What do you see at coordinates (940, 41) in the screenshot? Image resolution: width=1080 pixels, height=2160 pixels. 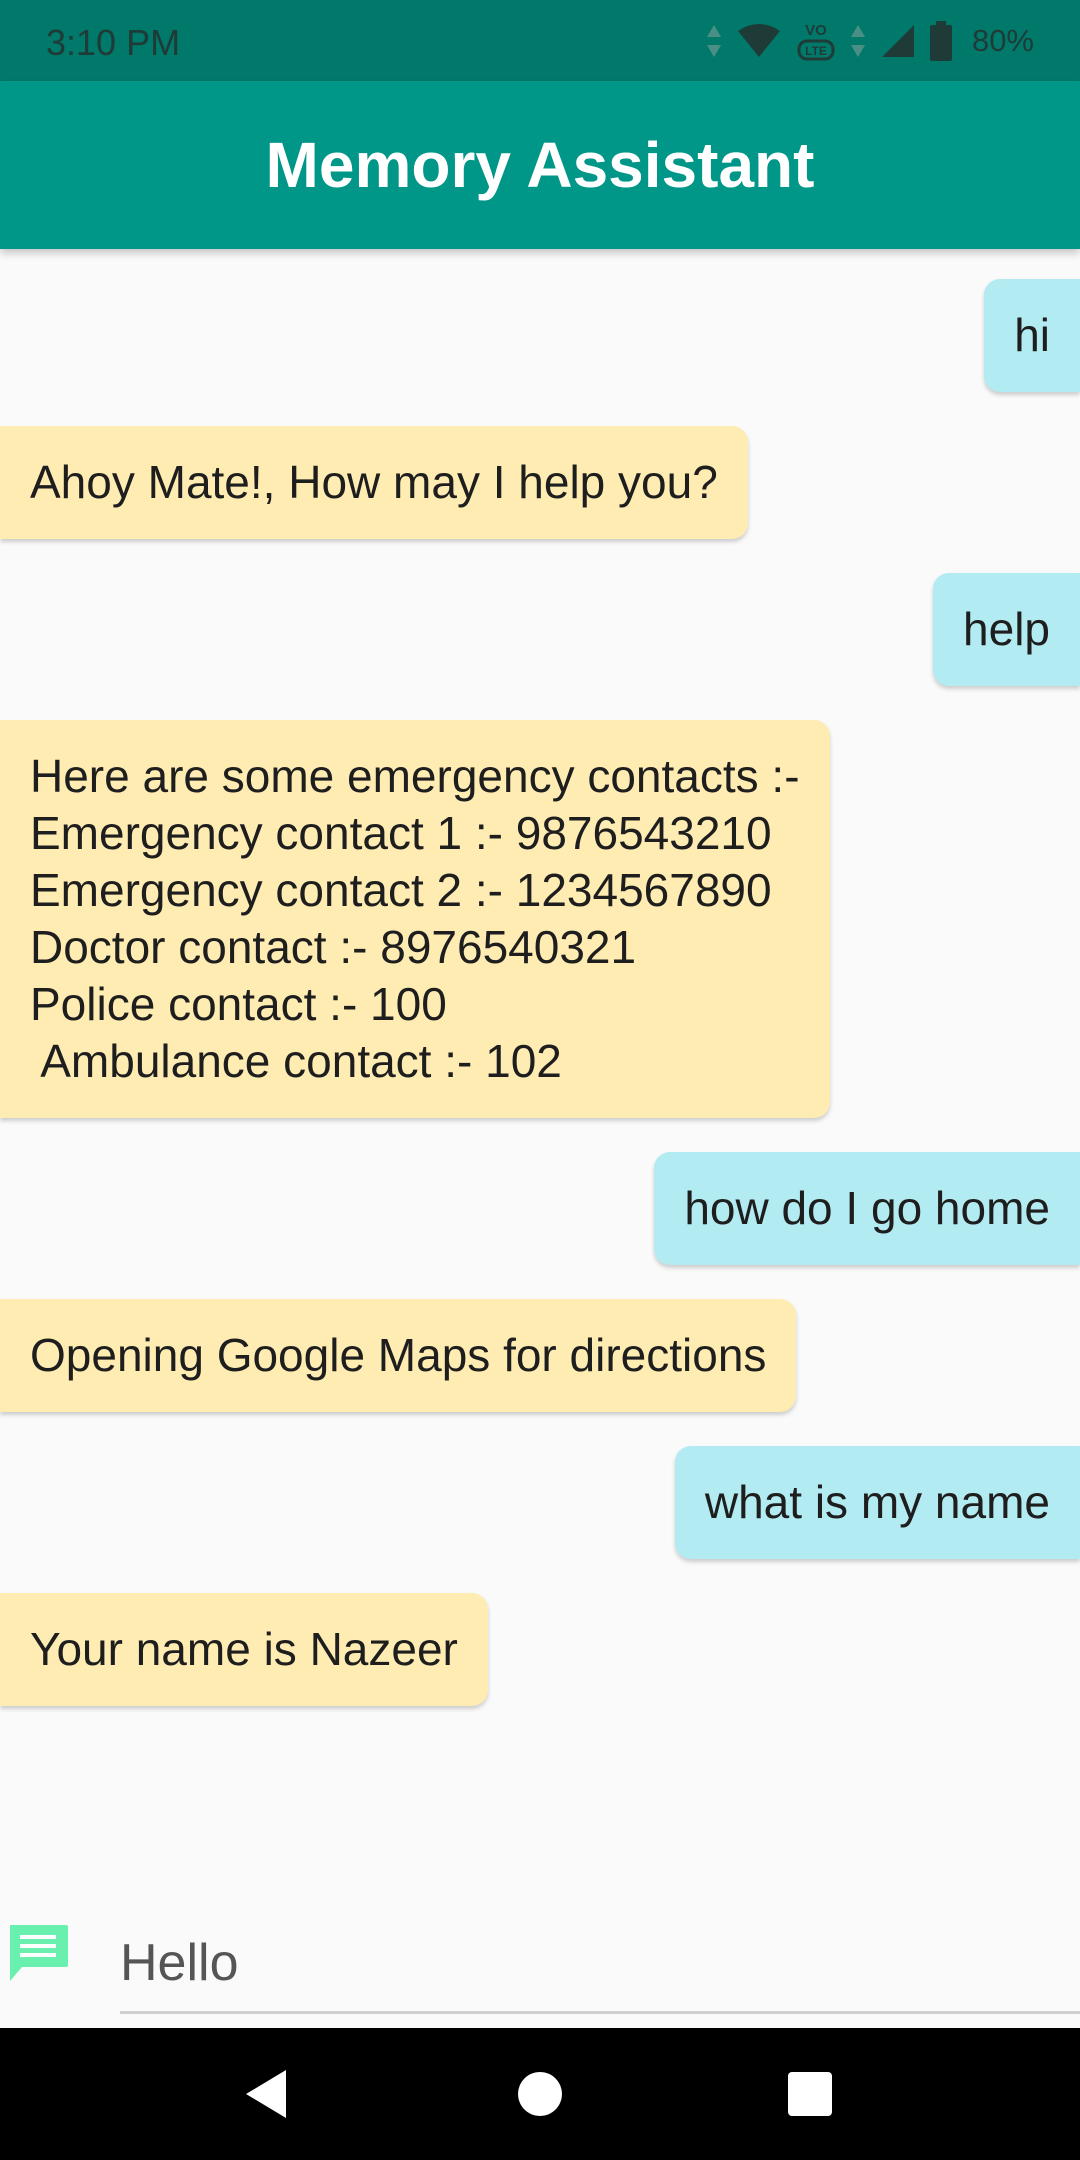 I see `battery-icon` at bounding box center [940, 41].